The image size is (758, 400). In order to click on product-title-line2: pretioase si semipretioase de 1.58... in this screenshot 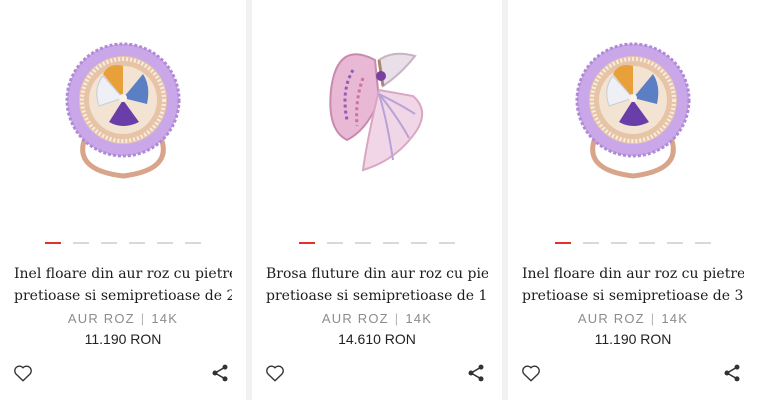, I will do `click(377, 296)`.